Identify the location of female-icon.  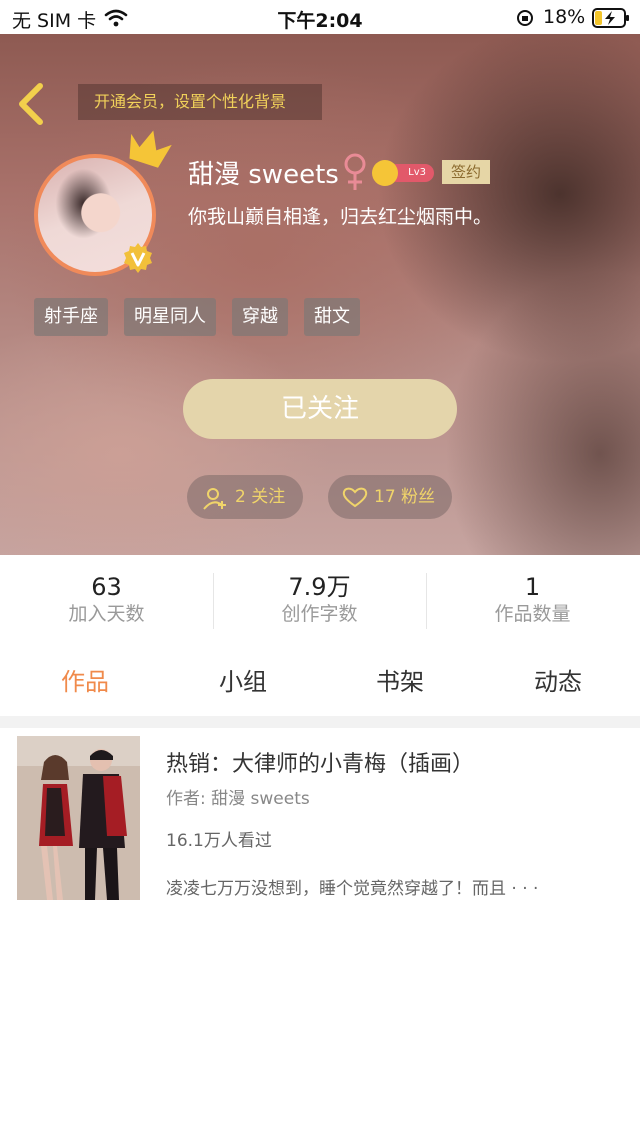
(355, 171).